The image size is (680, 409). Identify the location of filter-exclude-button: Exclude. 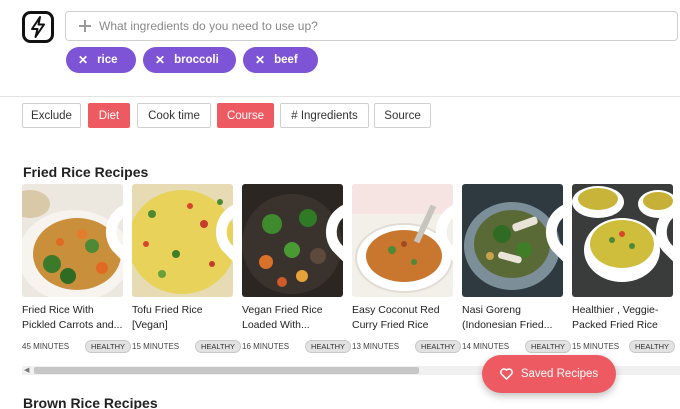
(51, 115).